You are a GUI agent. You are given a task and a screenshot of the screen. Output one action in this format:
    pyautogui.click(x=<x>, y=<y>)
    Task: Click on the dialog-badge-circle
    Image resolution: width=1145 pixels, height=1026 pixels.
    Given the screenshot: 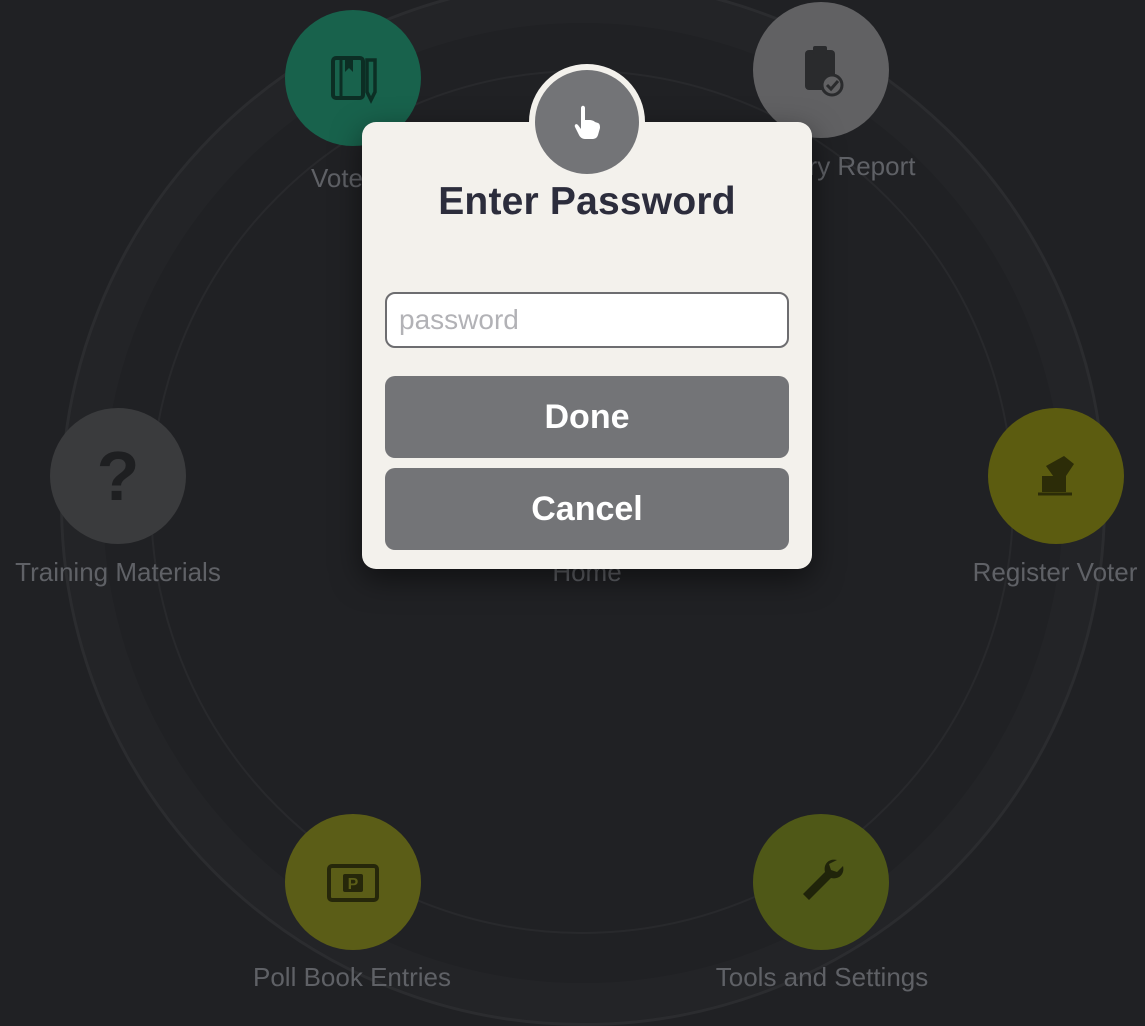 What is the action you would take?
    pyautogui.click(x=587, y=122)
    